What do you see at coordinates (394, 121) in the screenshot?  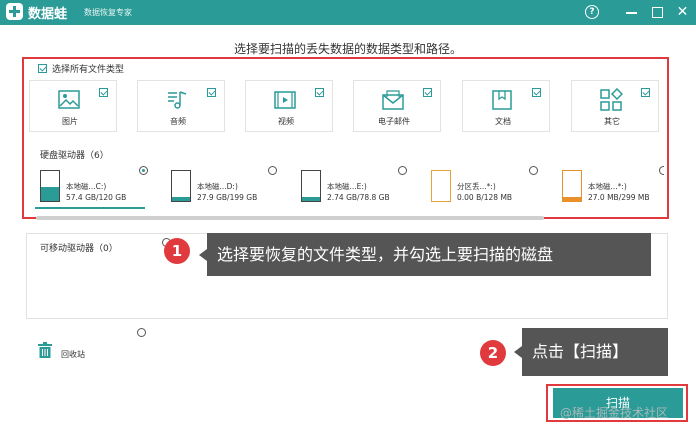 I see `file-type-label: 电子邮件` at bounding box center [394, 121].